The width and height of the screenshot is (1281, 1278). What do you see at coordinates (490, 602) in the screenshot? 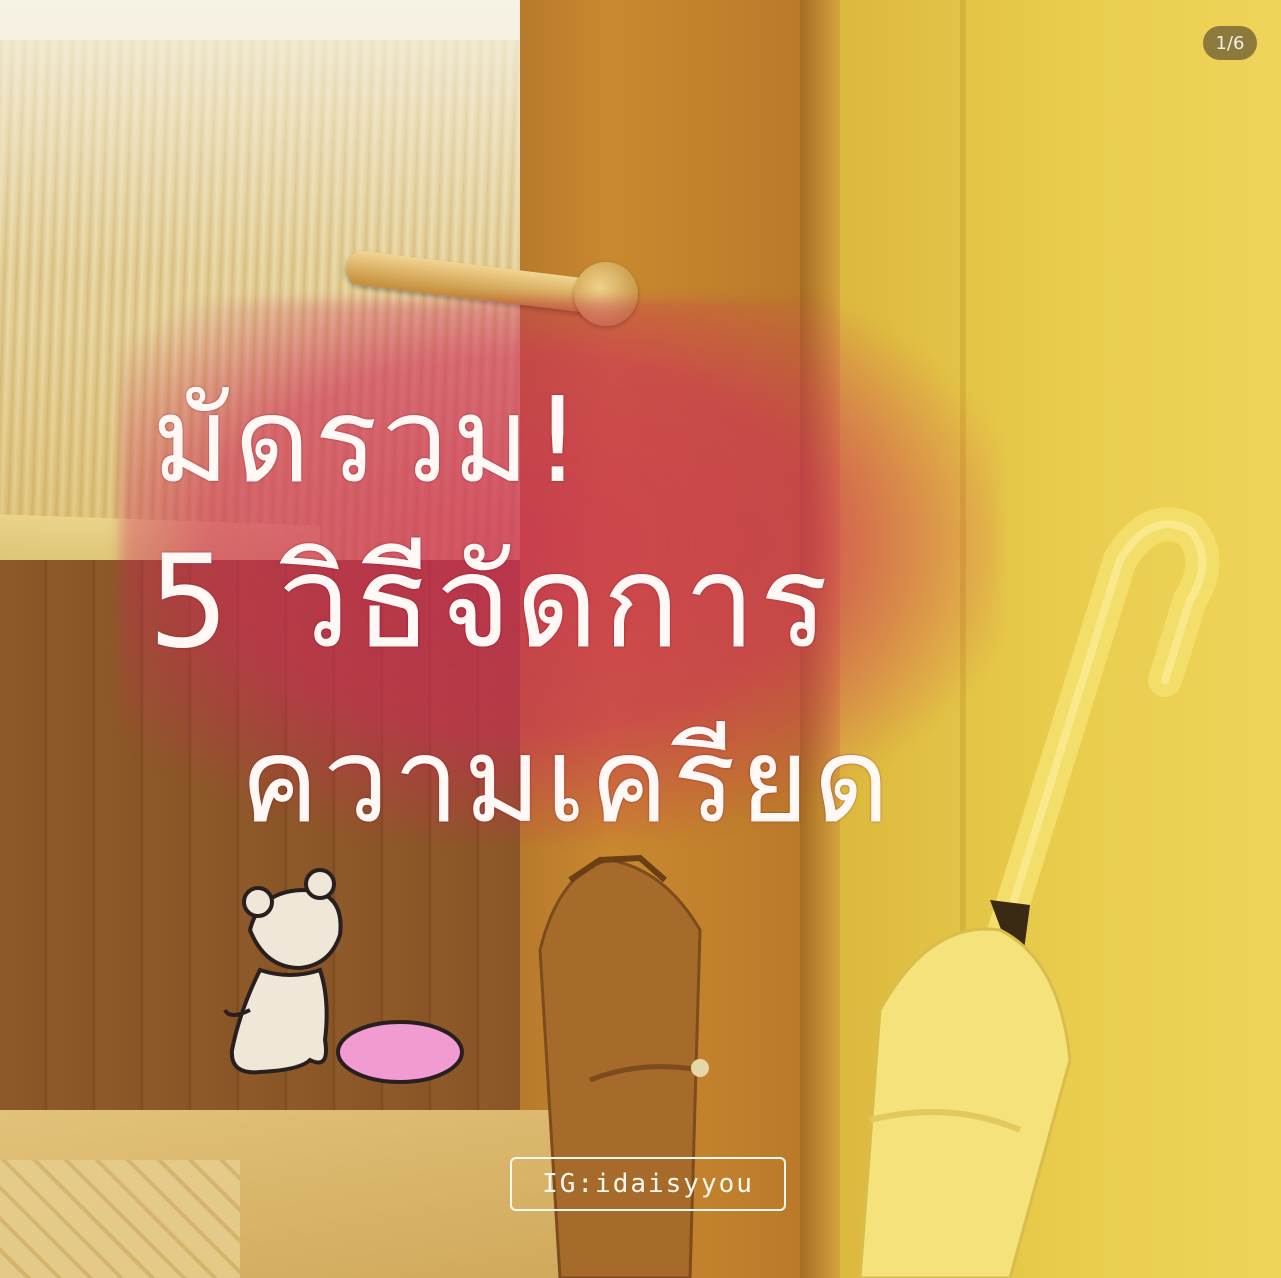
I see `post-title-line-2: 5 วิธีจัดการ` at bounding box center [490, 602].